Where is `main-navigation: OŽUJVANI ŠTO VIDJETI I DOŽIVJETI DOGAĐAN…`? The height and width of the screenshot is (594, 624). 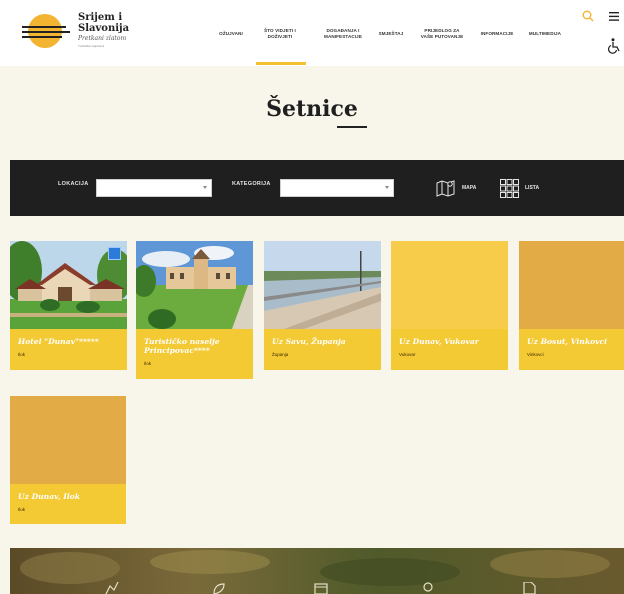
main-navigation: OŽUJVANI ŠTO VIDJETI I DOŽIVJETI DOGAĐAN… is located at coordinates (312, 34).